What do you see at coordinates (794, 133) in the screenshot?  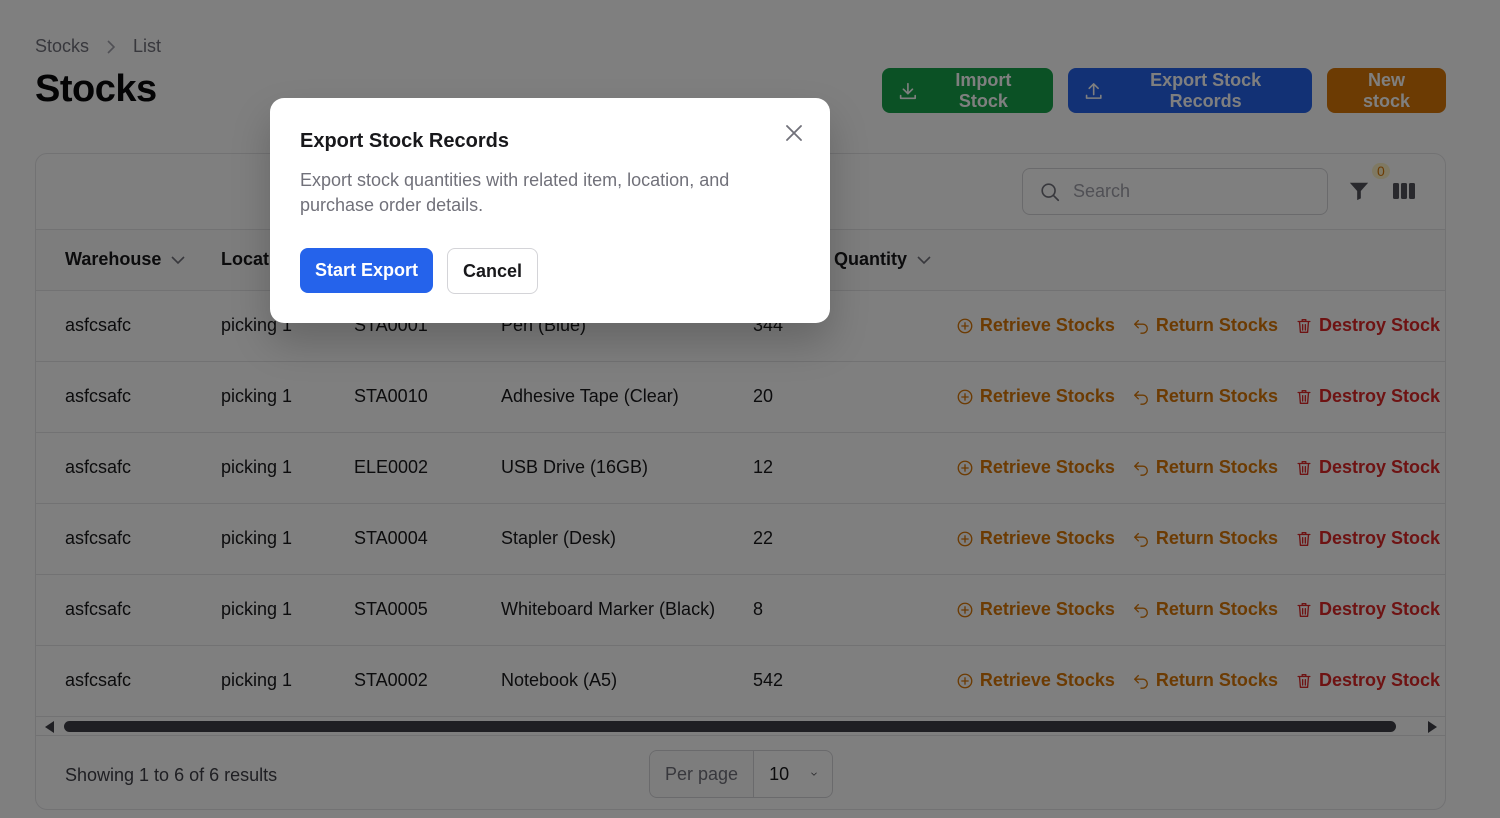 I see `close-icon` at bounding box center [794, 133].